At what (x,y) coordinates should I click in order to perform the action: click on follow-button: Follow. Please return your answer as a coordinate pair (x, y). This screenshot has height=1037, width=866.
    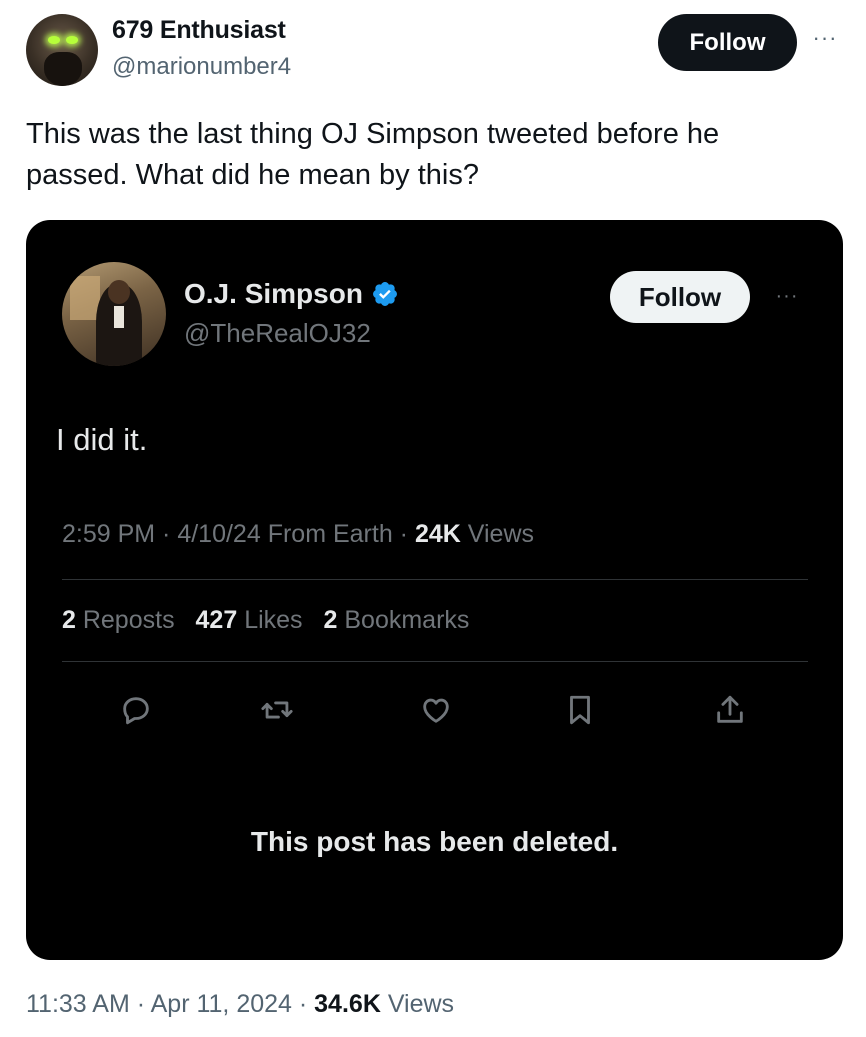
    Looking at the image, I should click on (727, 42).